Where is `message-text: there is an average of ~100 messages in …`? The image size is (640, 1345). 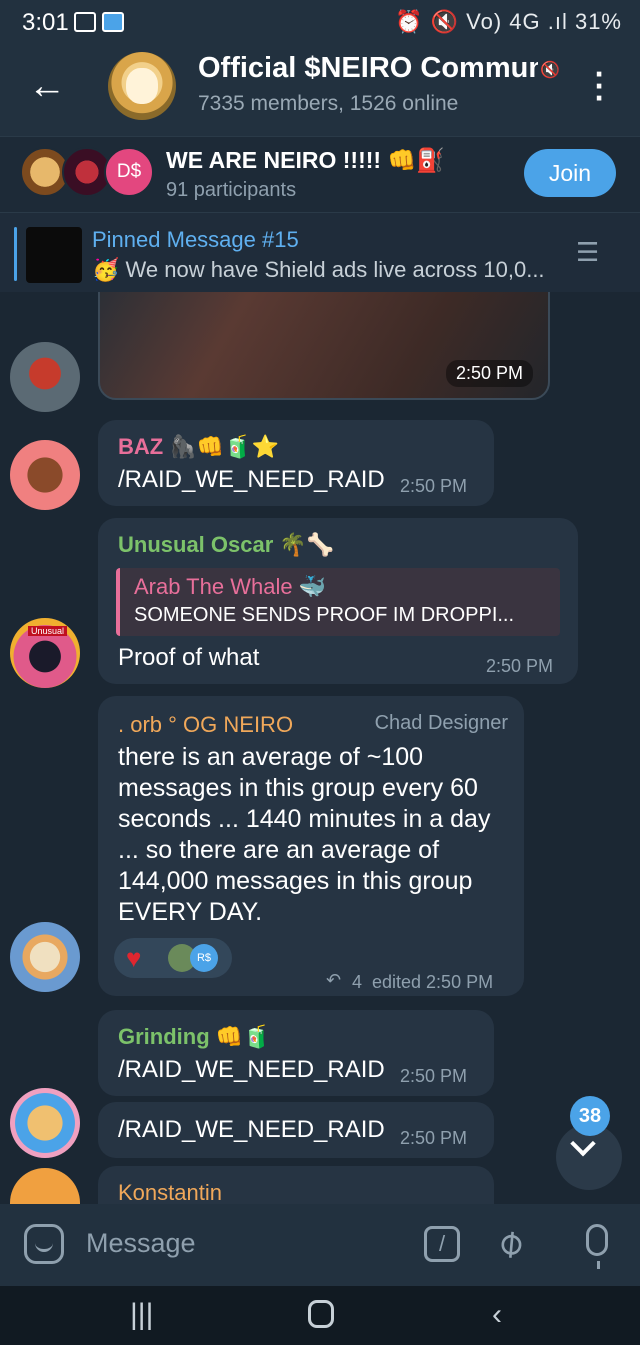
message-text: there is an average of ~100 messages in … is located at coordinates (304, 834).